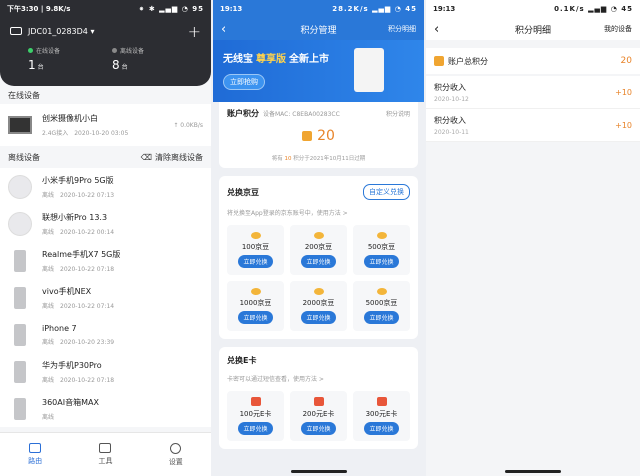  Describe the element at coordinates (87, 342) in the screenshot. I see `device-time: 2020-10-20 23:39` at that location.